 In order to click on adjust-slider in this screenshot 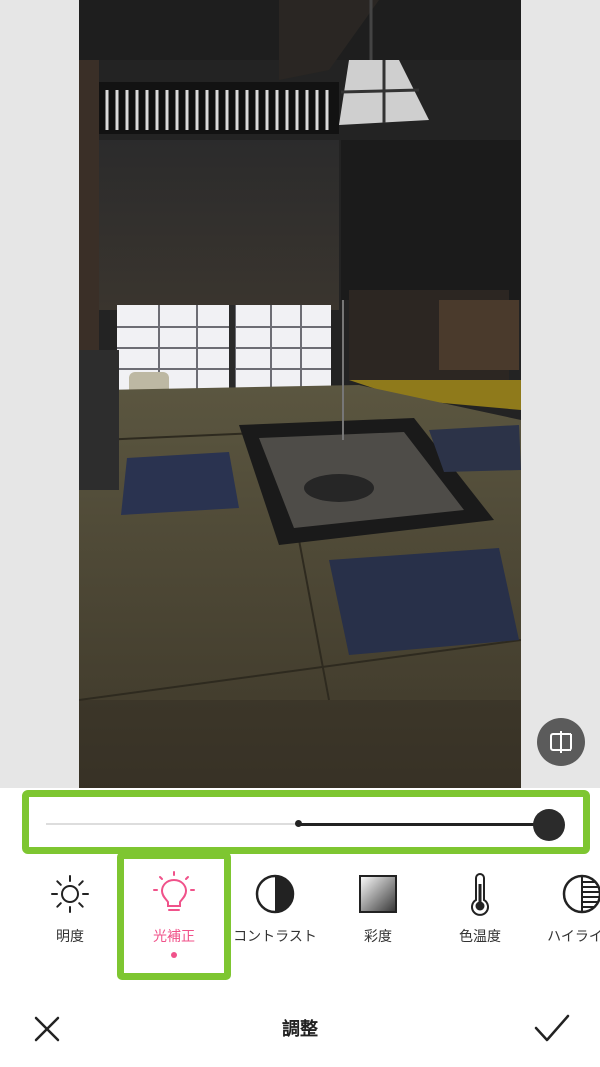, I will do `click(306, 822)`.